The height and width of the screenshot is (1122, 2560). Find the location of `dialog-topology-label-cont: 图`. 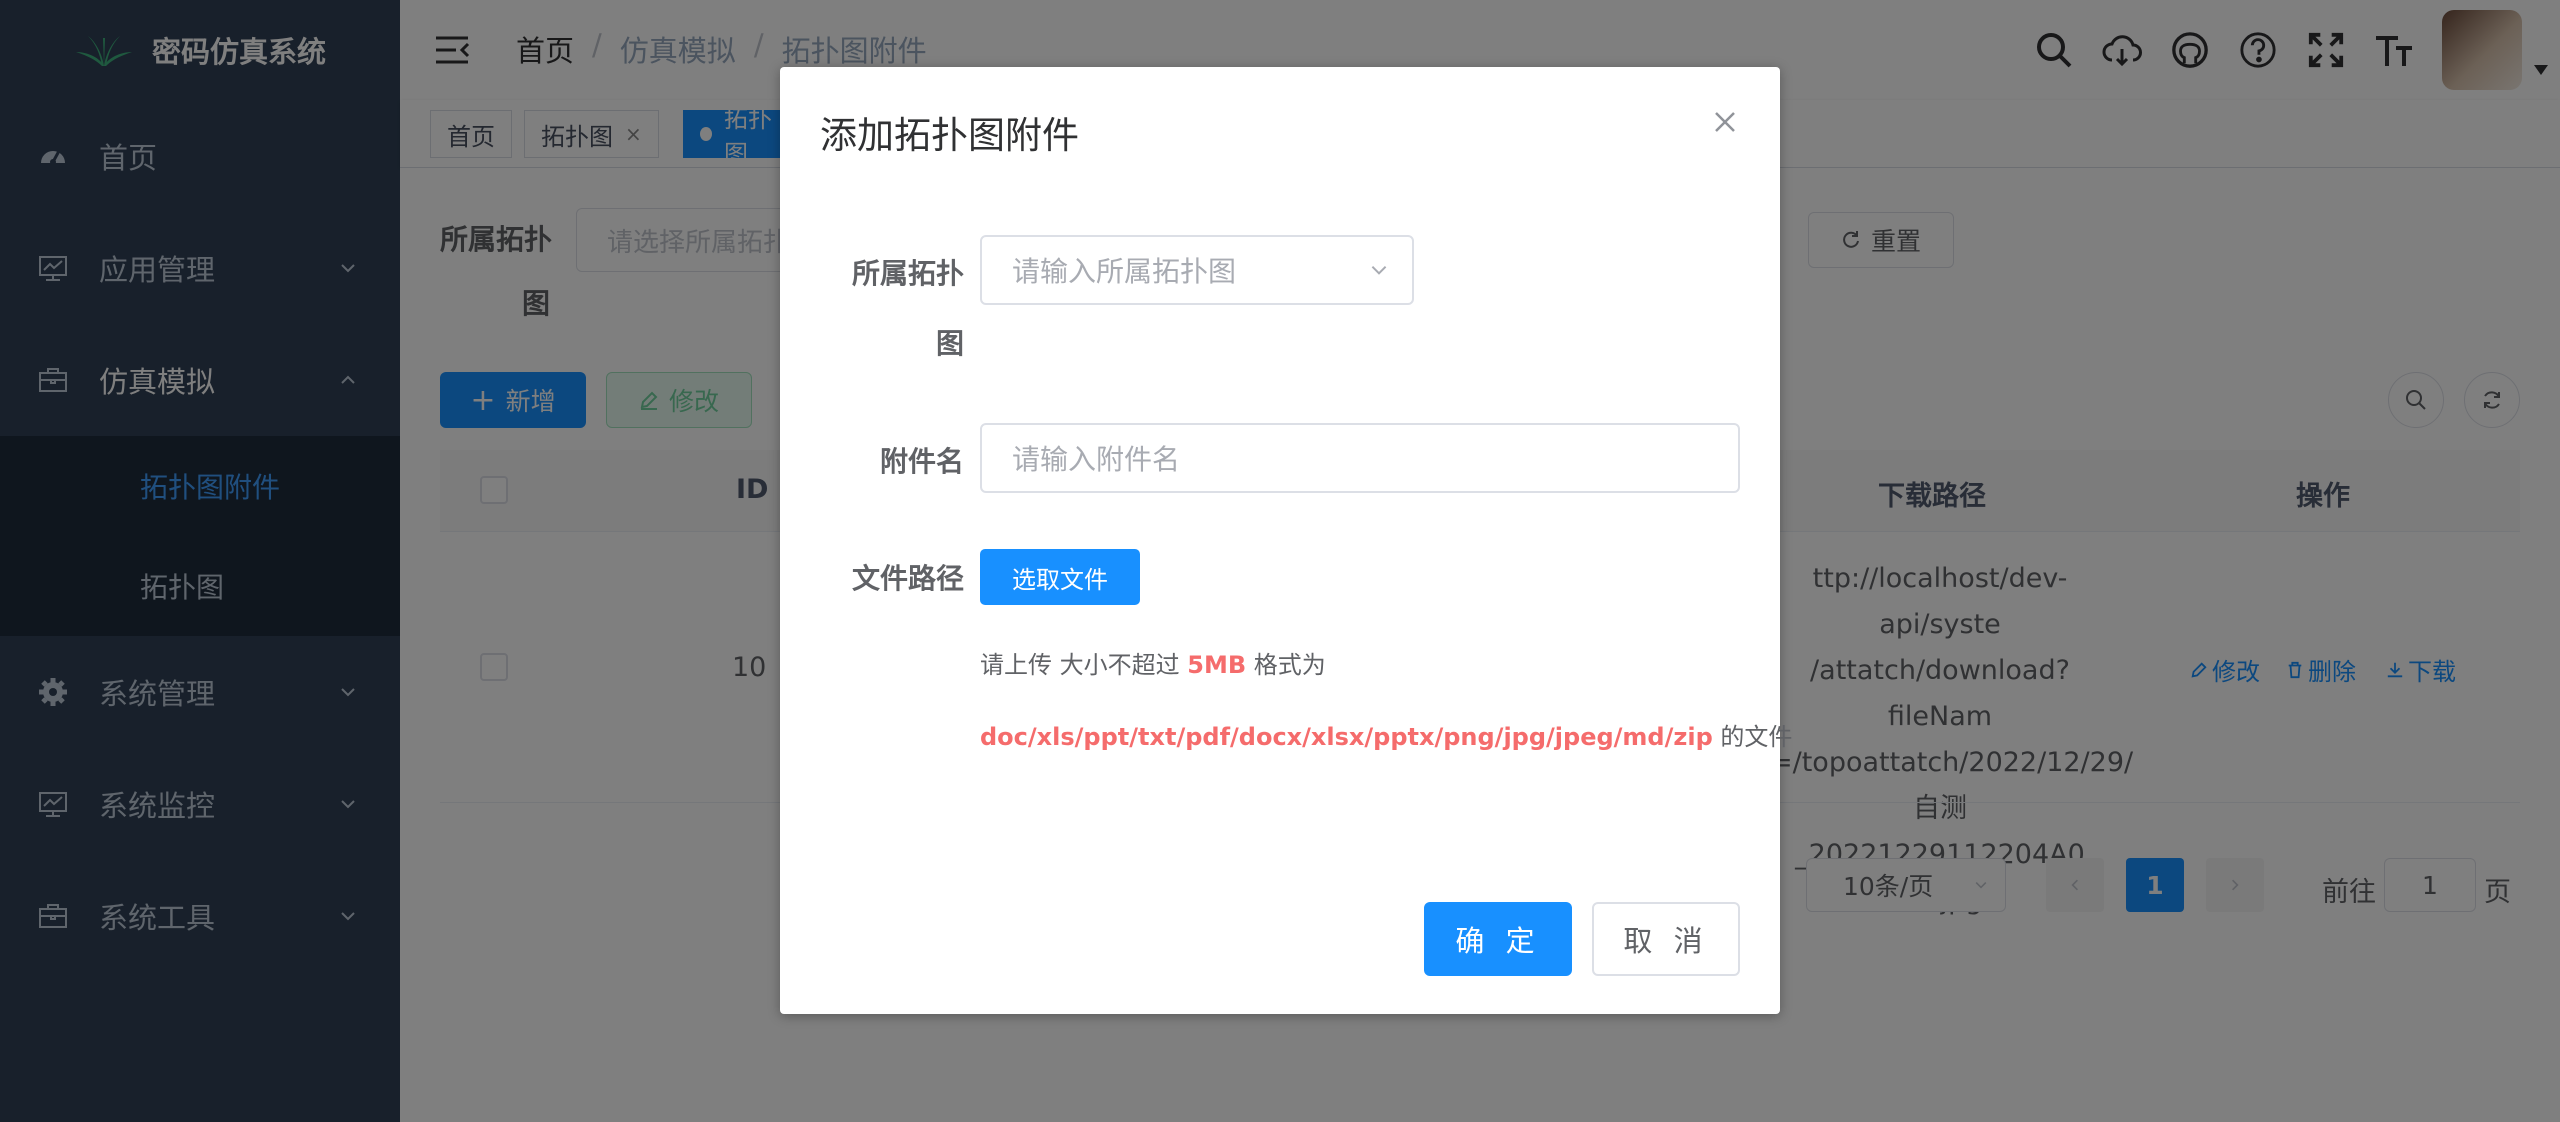

dialog-topology-label-cont: 图 is located at coordinates (949, 343).